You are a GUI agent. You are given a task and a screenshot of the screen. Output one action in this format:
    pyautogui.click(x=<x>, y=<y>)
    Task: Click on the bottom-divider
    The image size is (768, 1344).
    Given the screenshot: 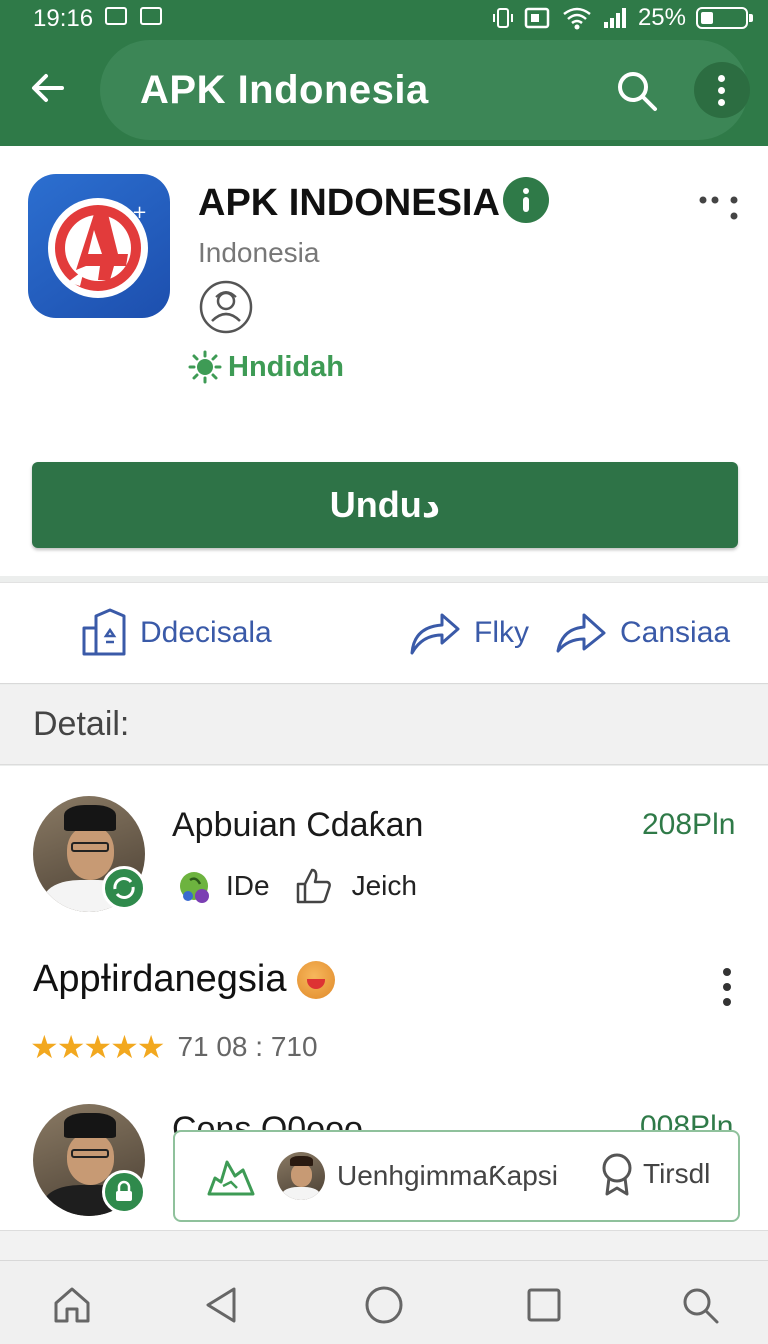 What is the action you would take?
    pyautogui.click(x=384, y=1245)
    